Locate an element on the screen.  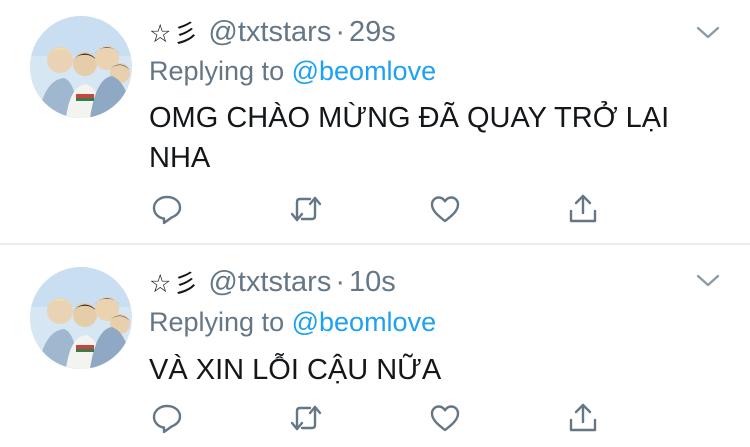
tweet-text: VÀ XIN LỖI CẬU NỮA is located at coordinates (295, 370).